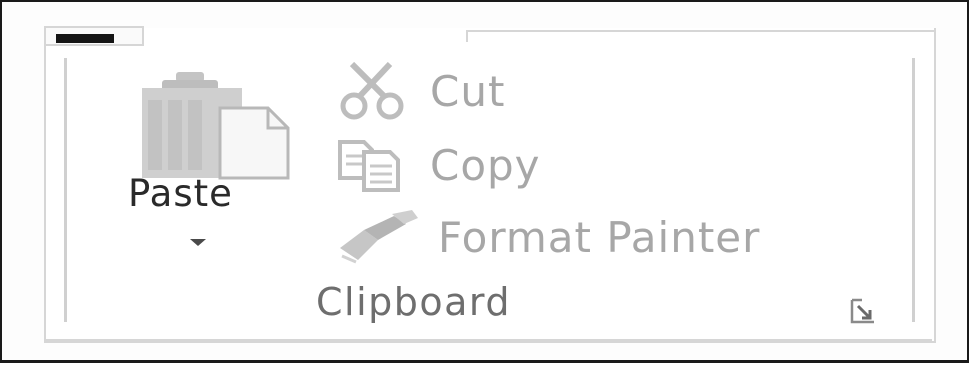 This screenshot has height=368, width=969. What do you see at coordinates (701, 36) in the screenshot?
I see `ribbon-top-border` at bounding box center [701, 36].